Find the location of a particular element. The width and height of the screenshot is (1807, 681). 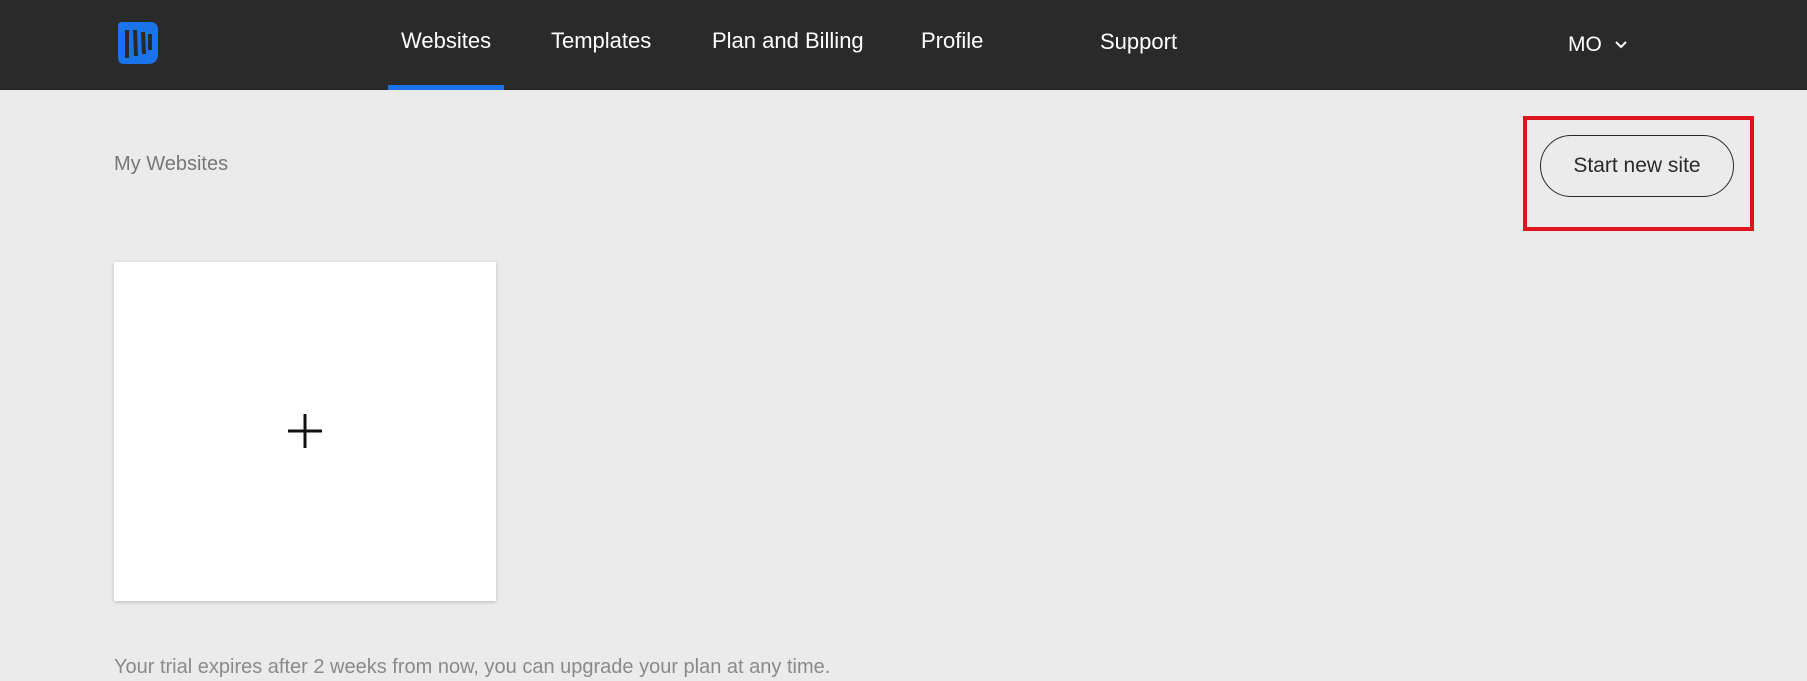

plus-icon is located at coordinates (305, 431).